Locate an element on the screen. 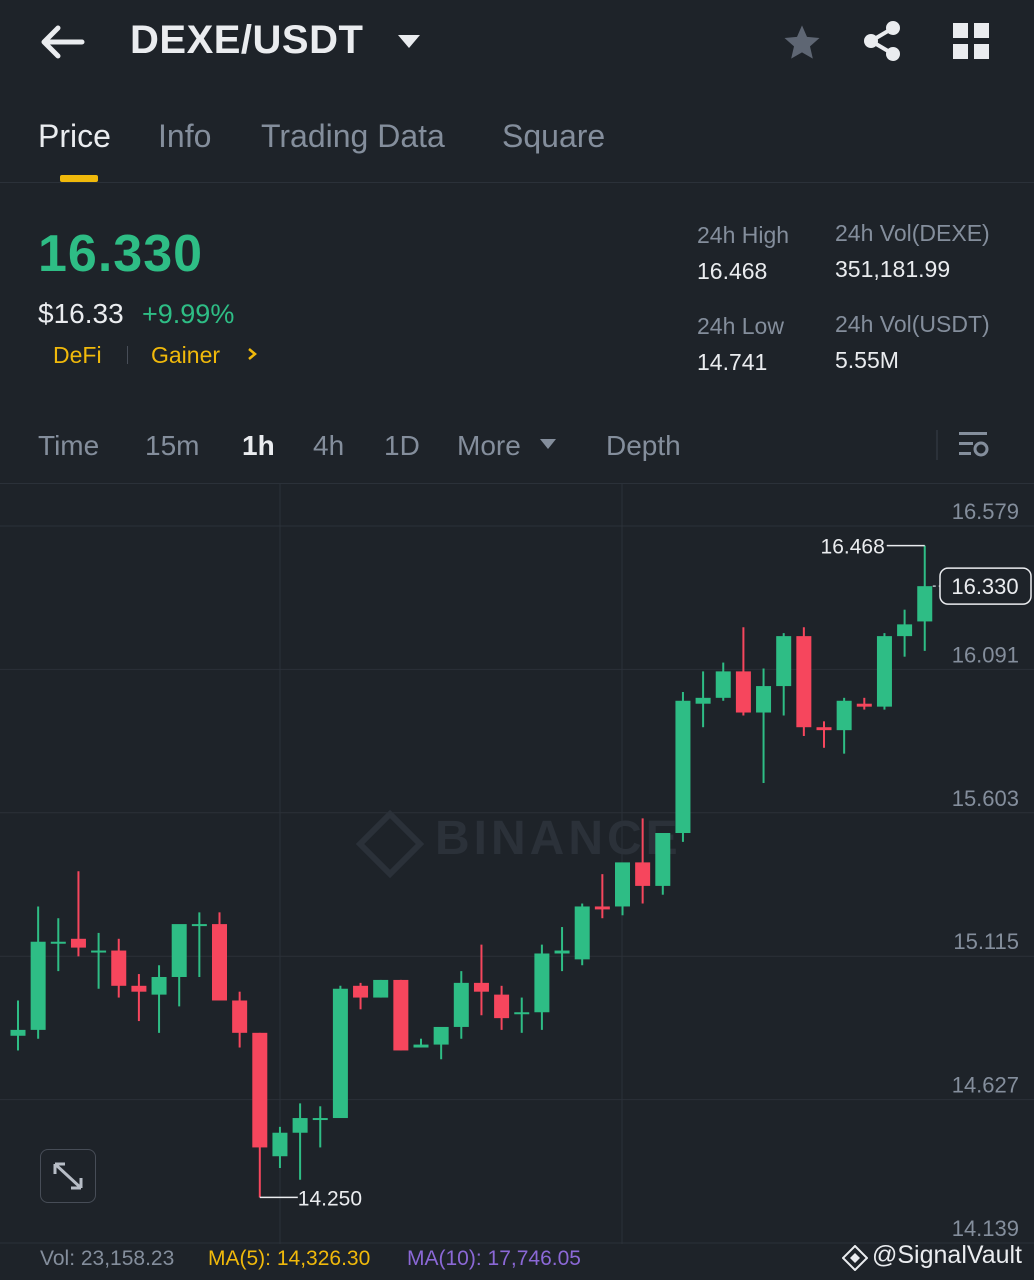 This screenshot has width=1034, height=1280. timeframe-1d: 1D is located at coordinates (402, 446).